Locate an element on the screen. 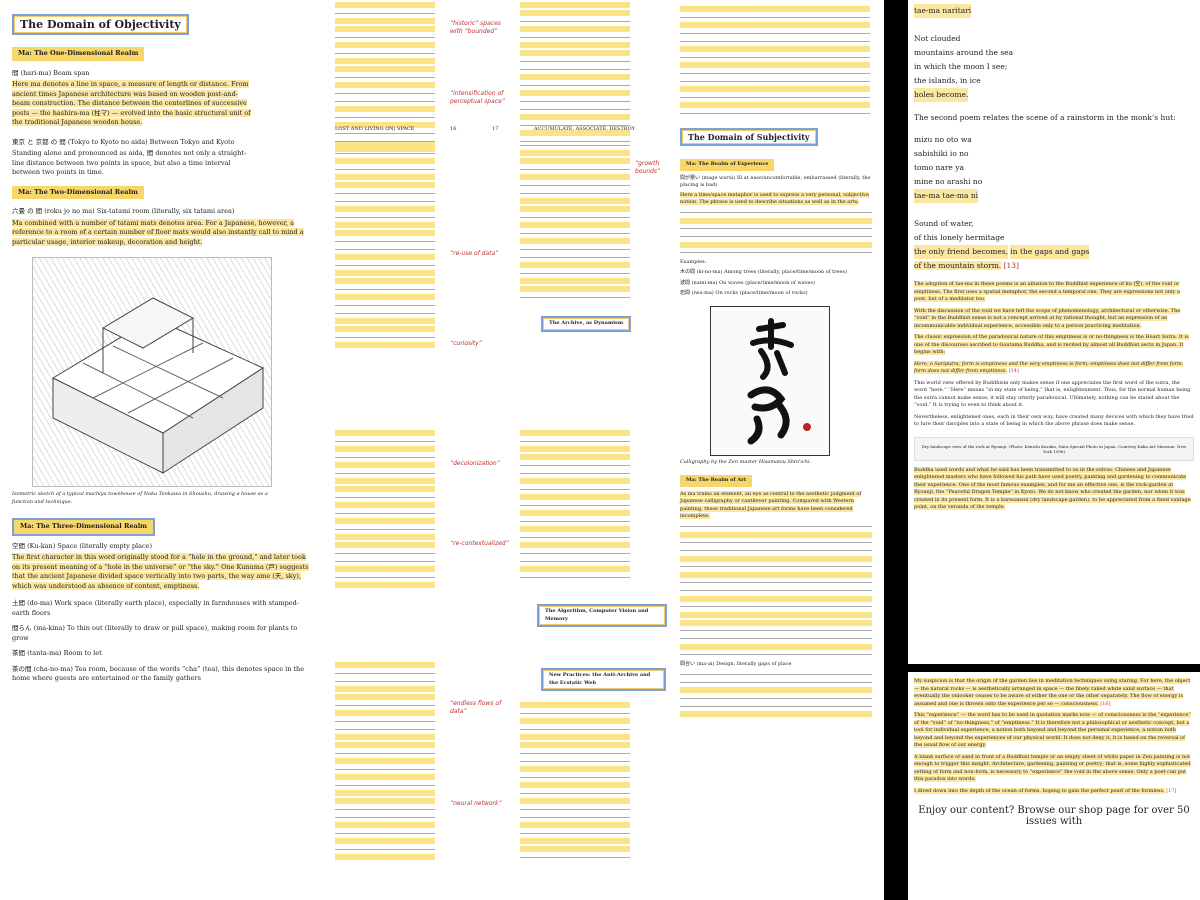 The width and height of the screenshot is (1200, 900). section-title: The Domain of Objectivity is located at coordinates (100, 24).